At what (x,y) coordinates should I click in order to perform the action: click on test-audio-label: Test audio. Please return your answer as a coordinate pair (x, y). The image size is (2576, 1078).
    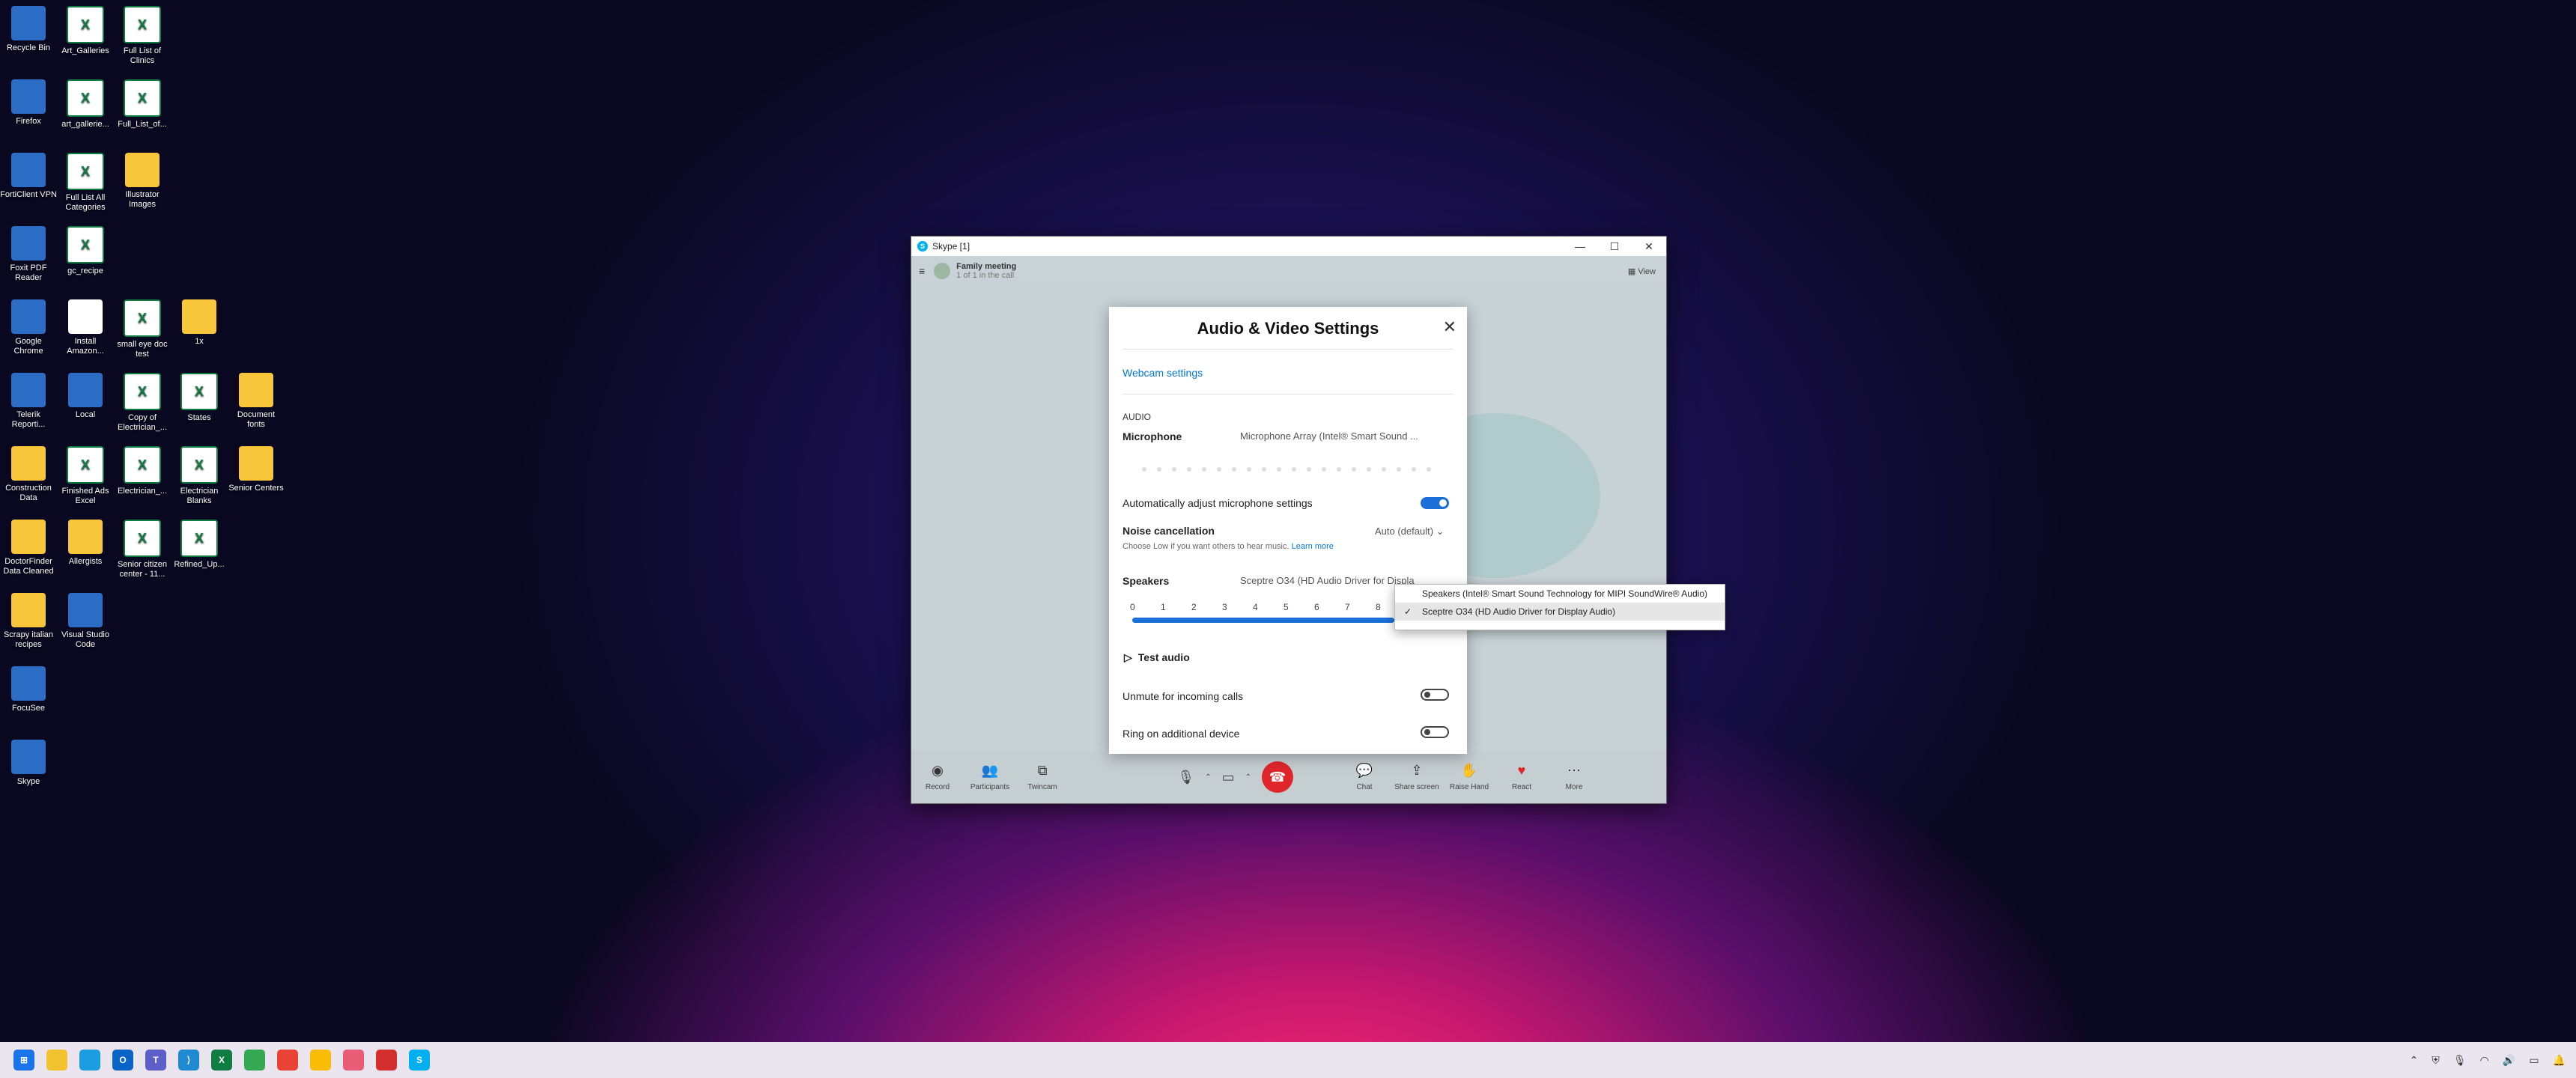
    Looking at the image, I should click on (1163, 657).